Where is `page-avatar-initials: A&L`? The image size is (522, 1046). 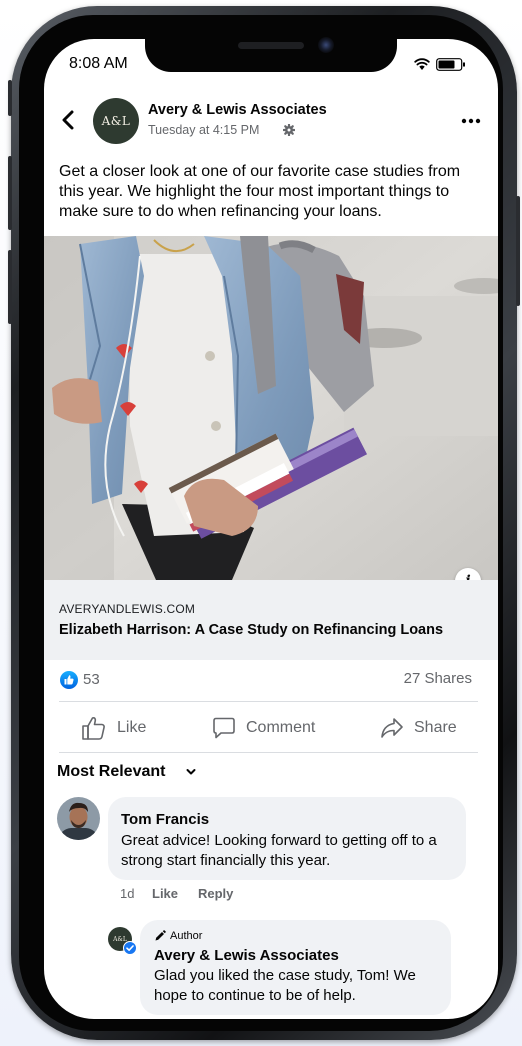 page-avatar-initials: A&L is located at coordinates (116, 121).